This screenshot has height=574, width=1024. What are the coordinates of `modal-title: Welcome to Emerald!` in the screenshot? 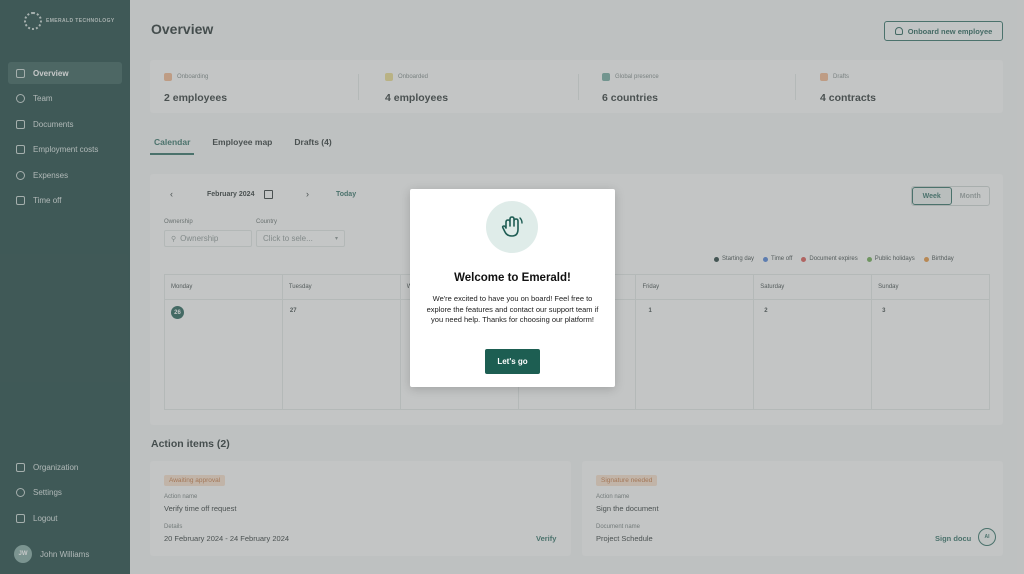 It's located at (512, 278).